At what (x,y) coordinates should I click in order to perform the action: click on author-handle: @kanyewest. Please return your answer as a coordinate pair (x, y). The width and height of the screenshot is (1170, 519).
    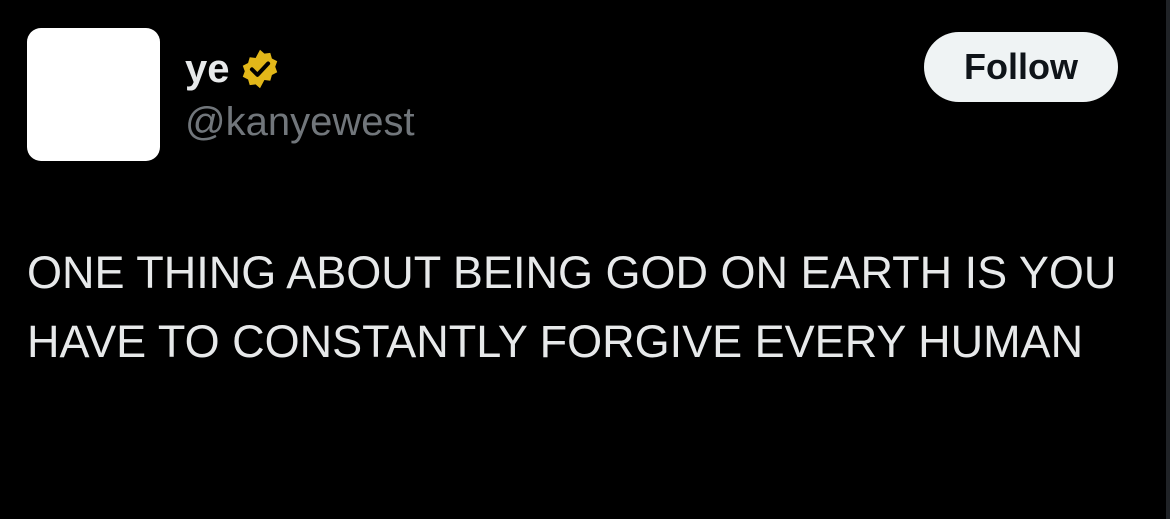
    Looking at the image, I should click on (300, 122).